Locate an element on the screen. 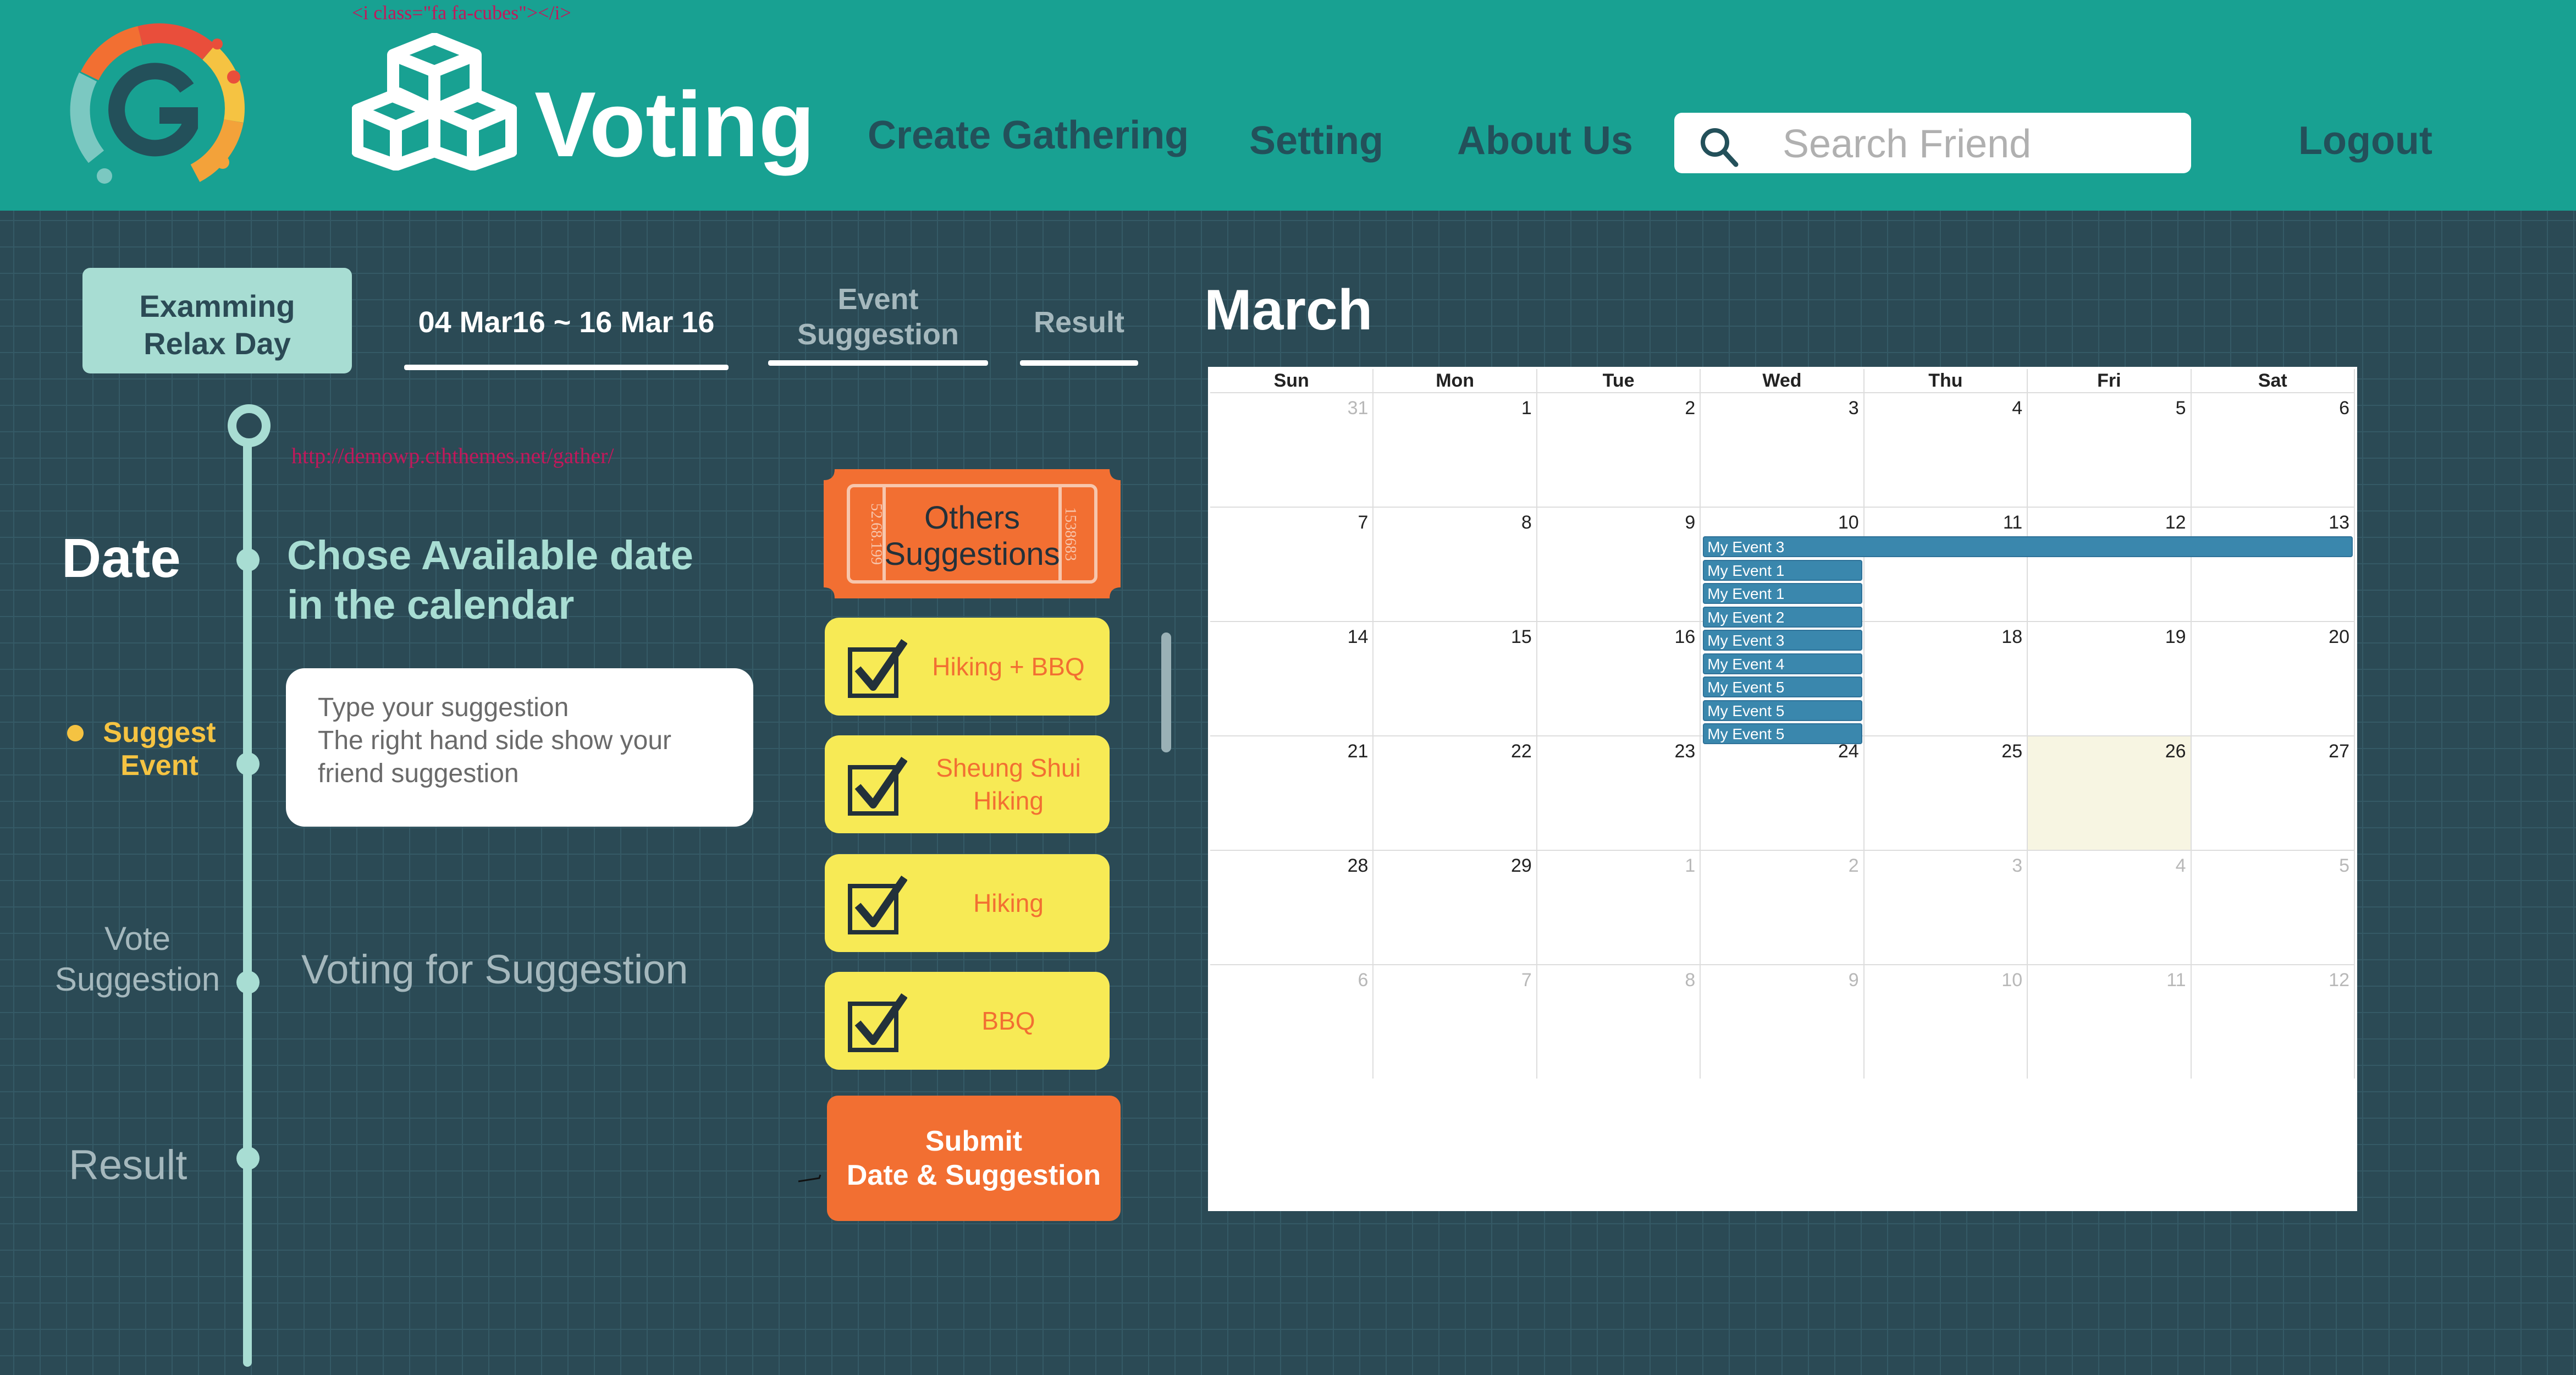 The width and height of the screenshot is (2576, 1375). suggestion-placeholder-line3: friend suggestion is located at coordinates (418, 773).